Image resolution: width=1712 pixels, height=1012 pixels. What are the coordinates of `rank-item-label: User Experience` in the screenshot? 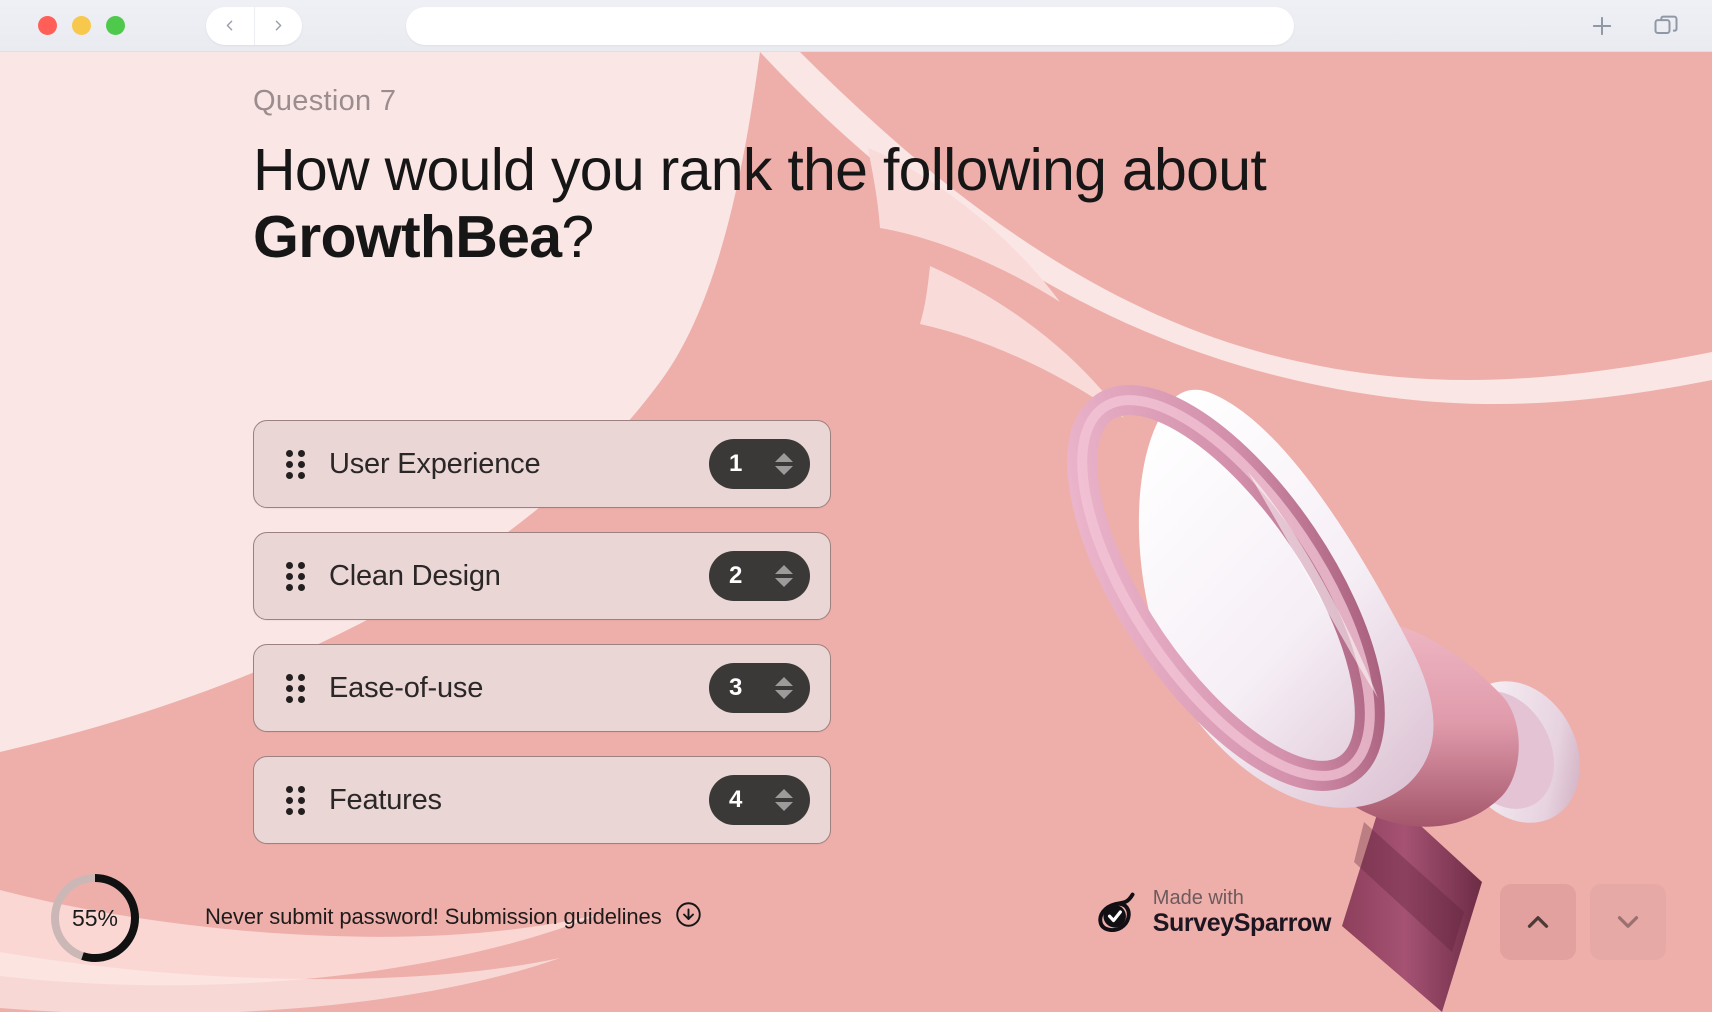 It's located at (435, 463).